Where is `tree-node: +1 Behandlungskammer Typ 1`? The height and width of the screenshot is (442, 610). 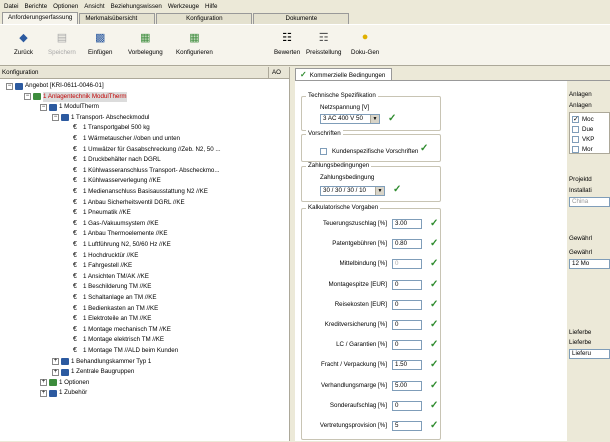
tree-node: +1 Behandlungskammer Typ 1 is located at coordinates (101, 362).